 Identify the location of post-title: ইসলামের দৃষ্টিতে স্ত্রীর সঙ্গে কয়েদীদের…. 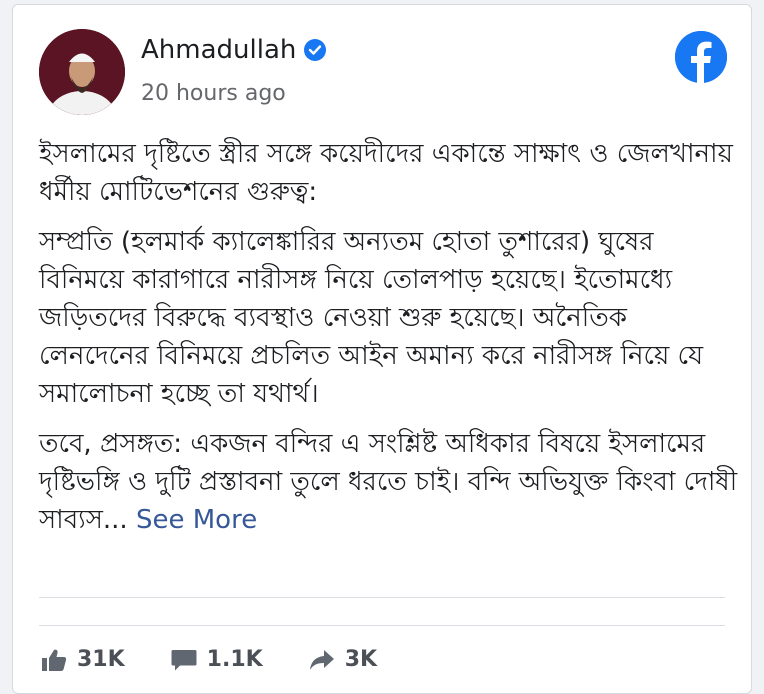
(386, 173).